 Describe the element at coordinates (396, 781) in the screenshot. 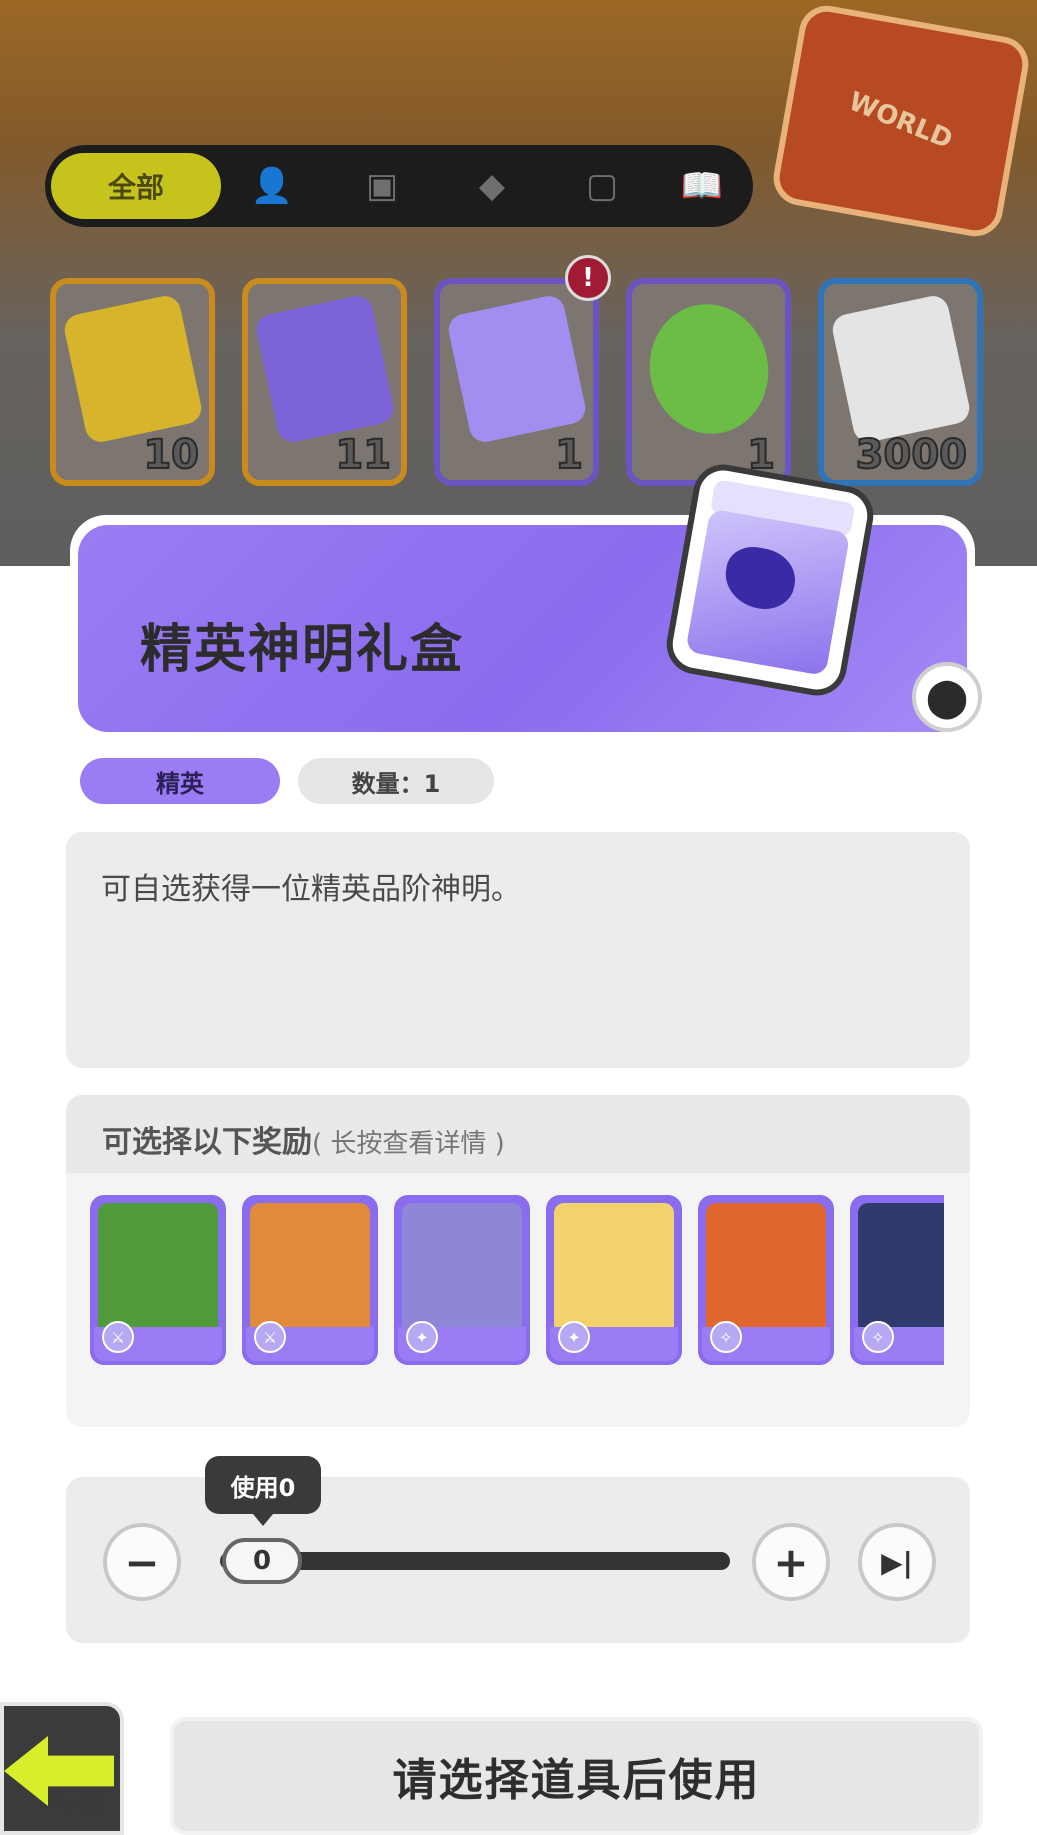

I see `quantity-badge: 数量：1` at that location.